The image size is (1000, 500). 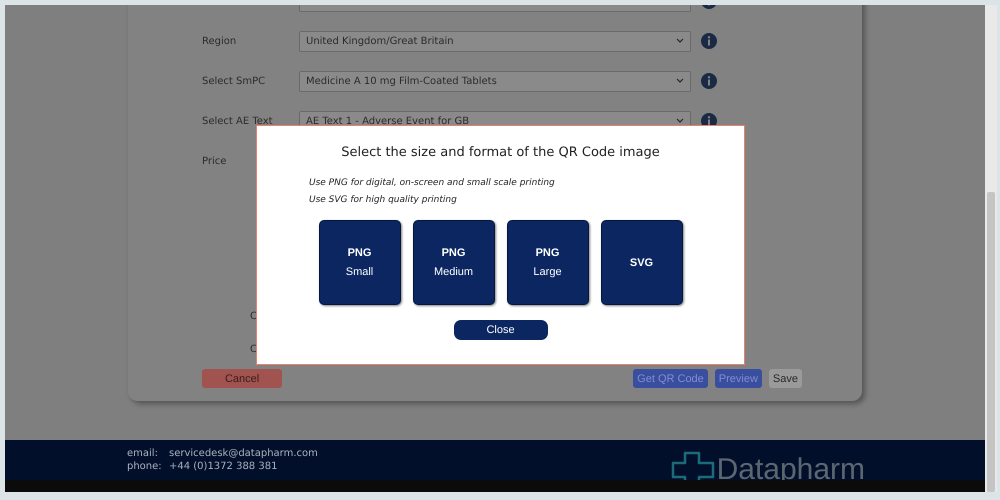 What do you see at coordinates (223, 466) in the screenshot?
I see `contact-value: +44 (0)1372 388 381` at bounding box center [223, 466].